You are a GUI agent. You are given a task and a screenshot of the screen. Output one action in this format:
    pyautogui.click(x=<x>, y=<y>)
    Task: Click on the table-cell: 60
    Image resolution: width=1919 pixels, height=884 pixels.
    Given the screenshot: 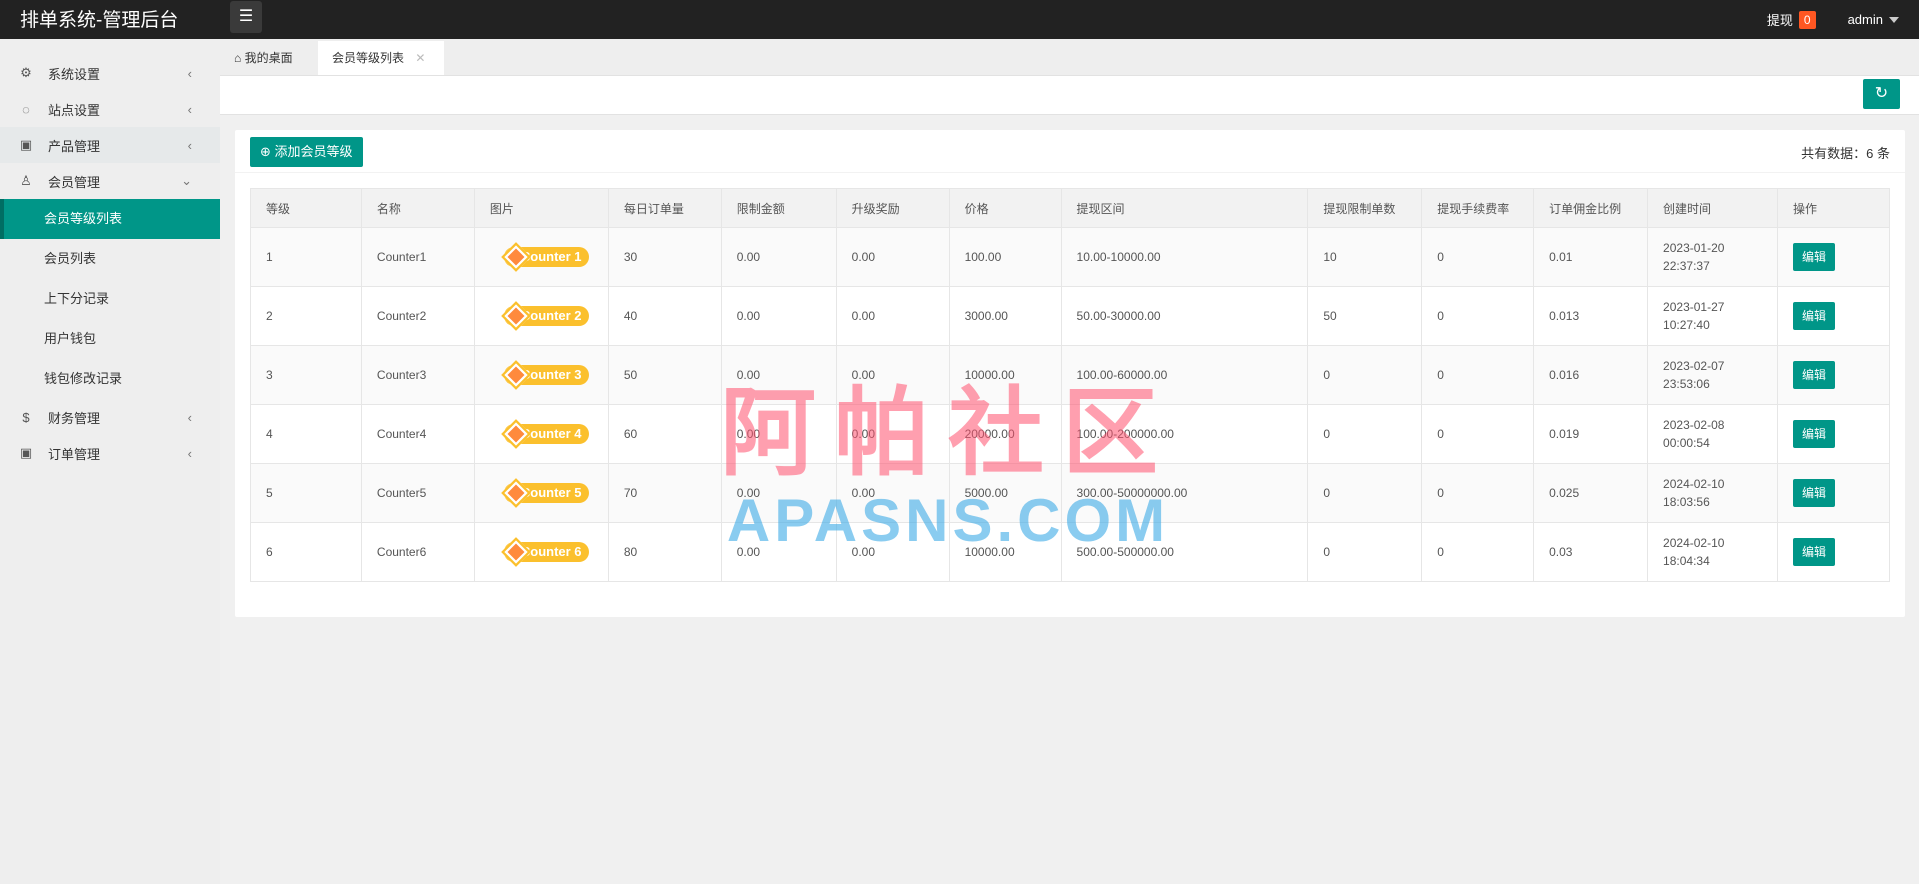 What is the action you would take?
    pyautogui.click(x=664, y=434)
    